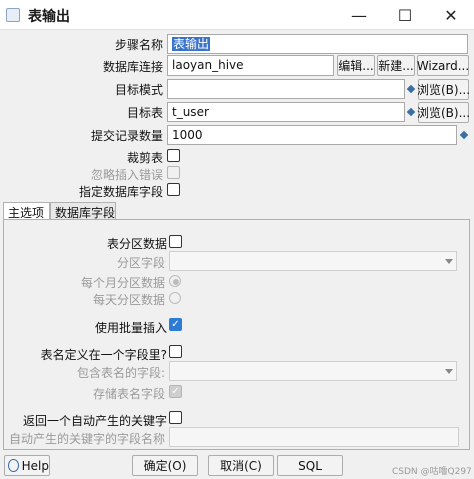 The image size is (474, 479). I want to click on minimize-icon: —, so click(359, 15).